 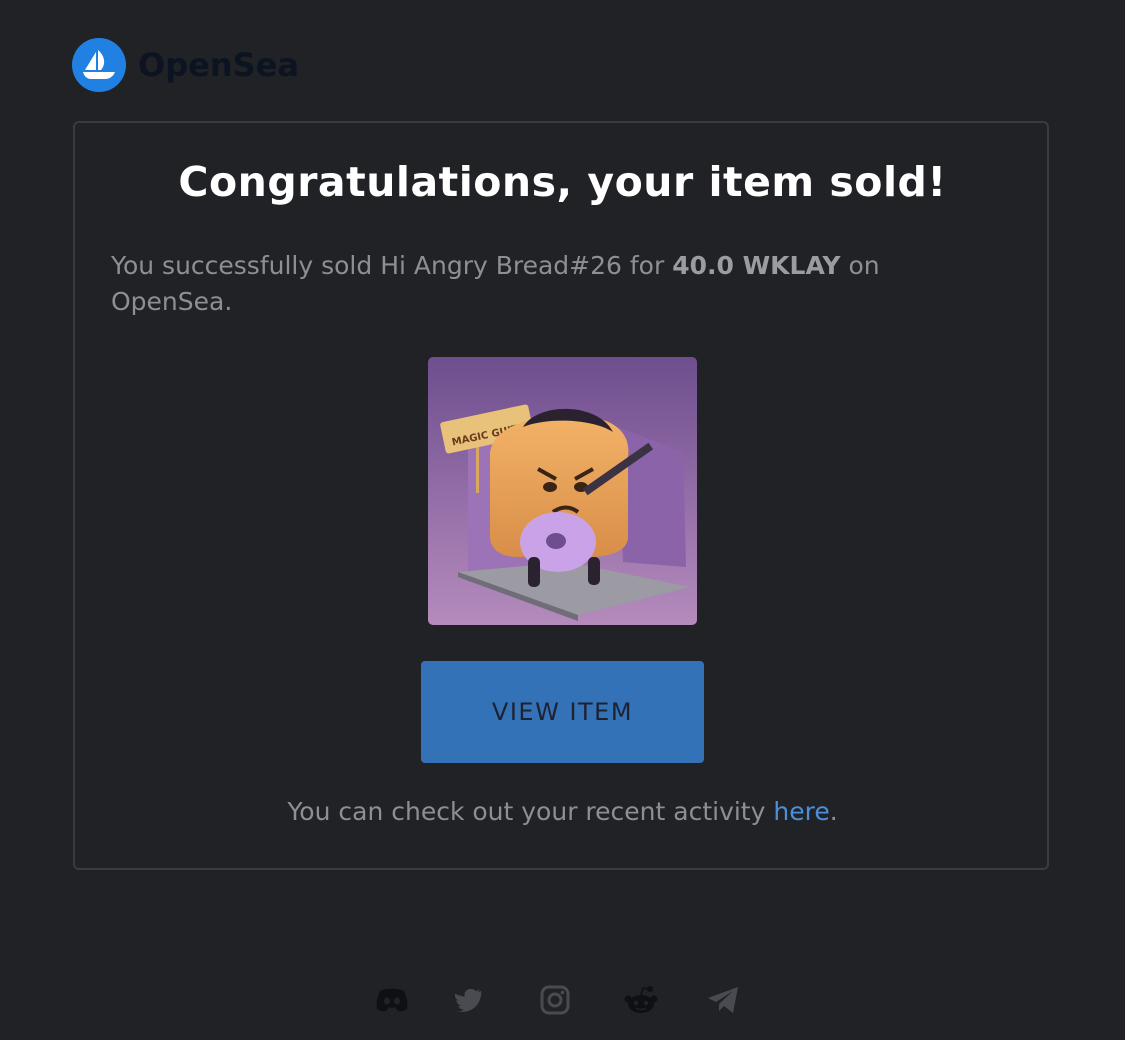 I want to click on view-item-button: VIEW ITEM, so click(x=562, y=712).